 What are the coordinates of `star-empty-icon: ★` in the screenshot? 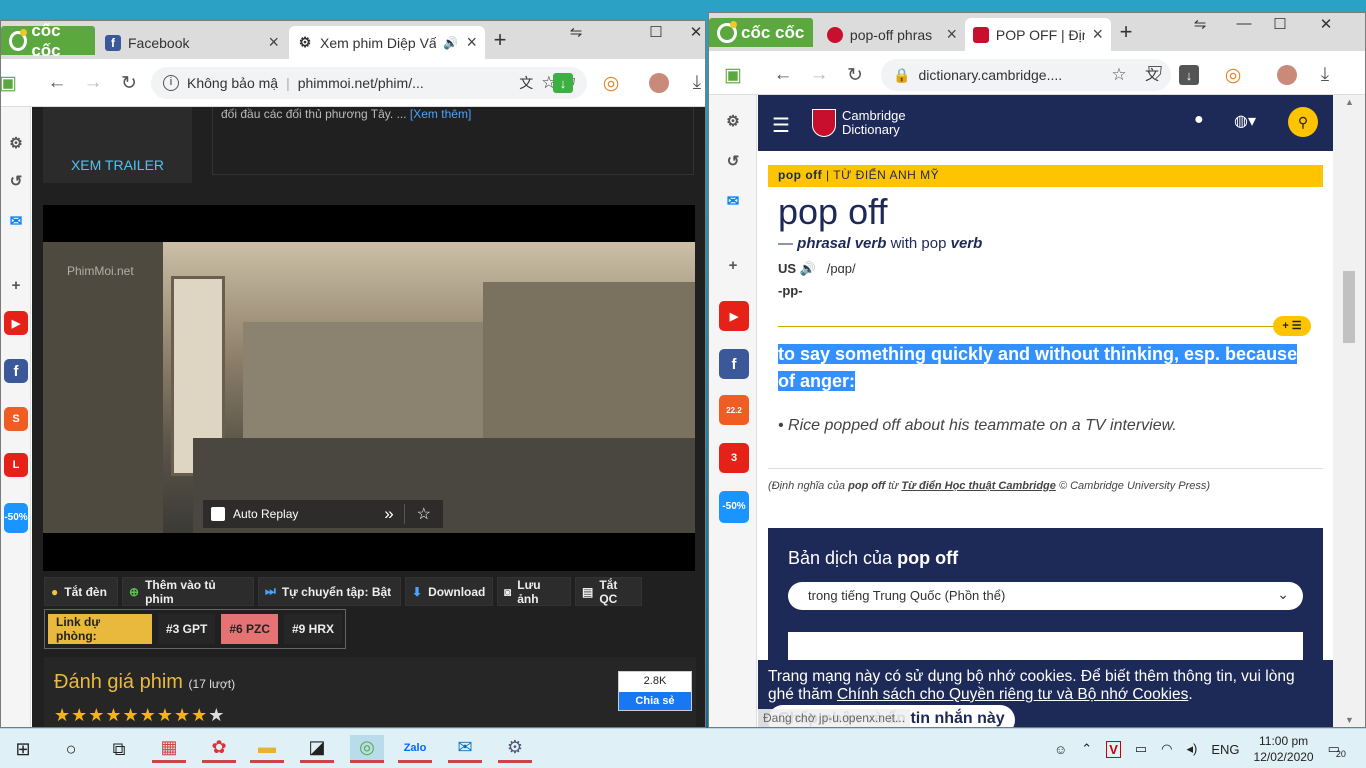 It's located at (216, 715).